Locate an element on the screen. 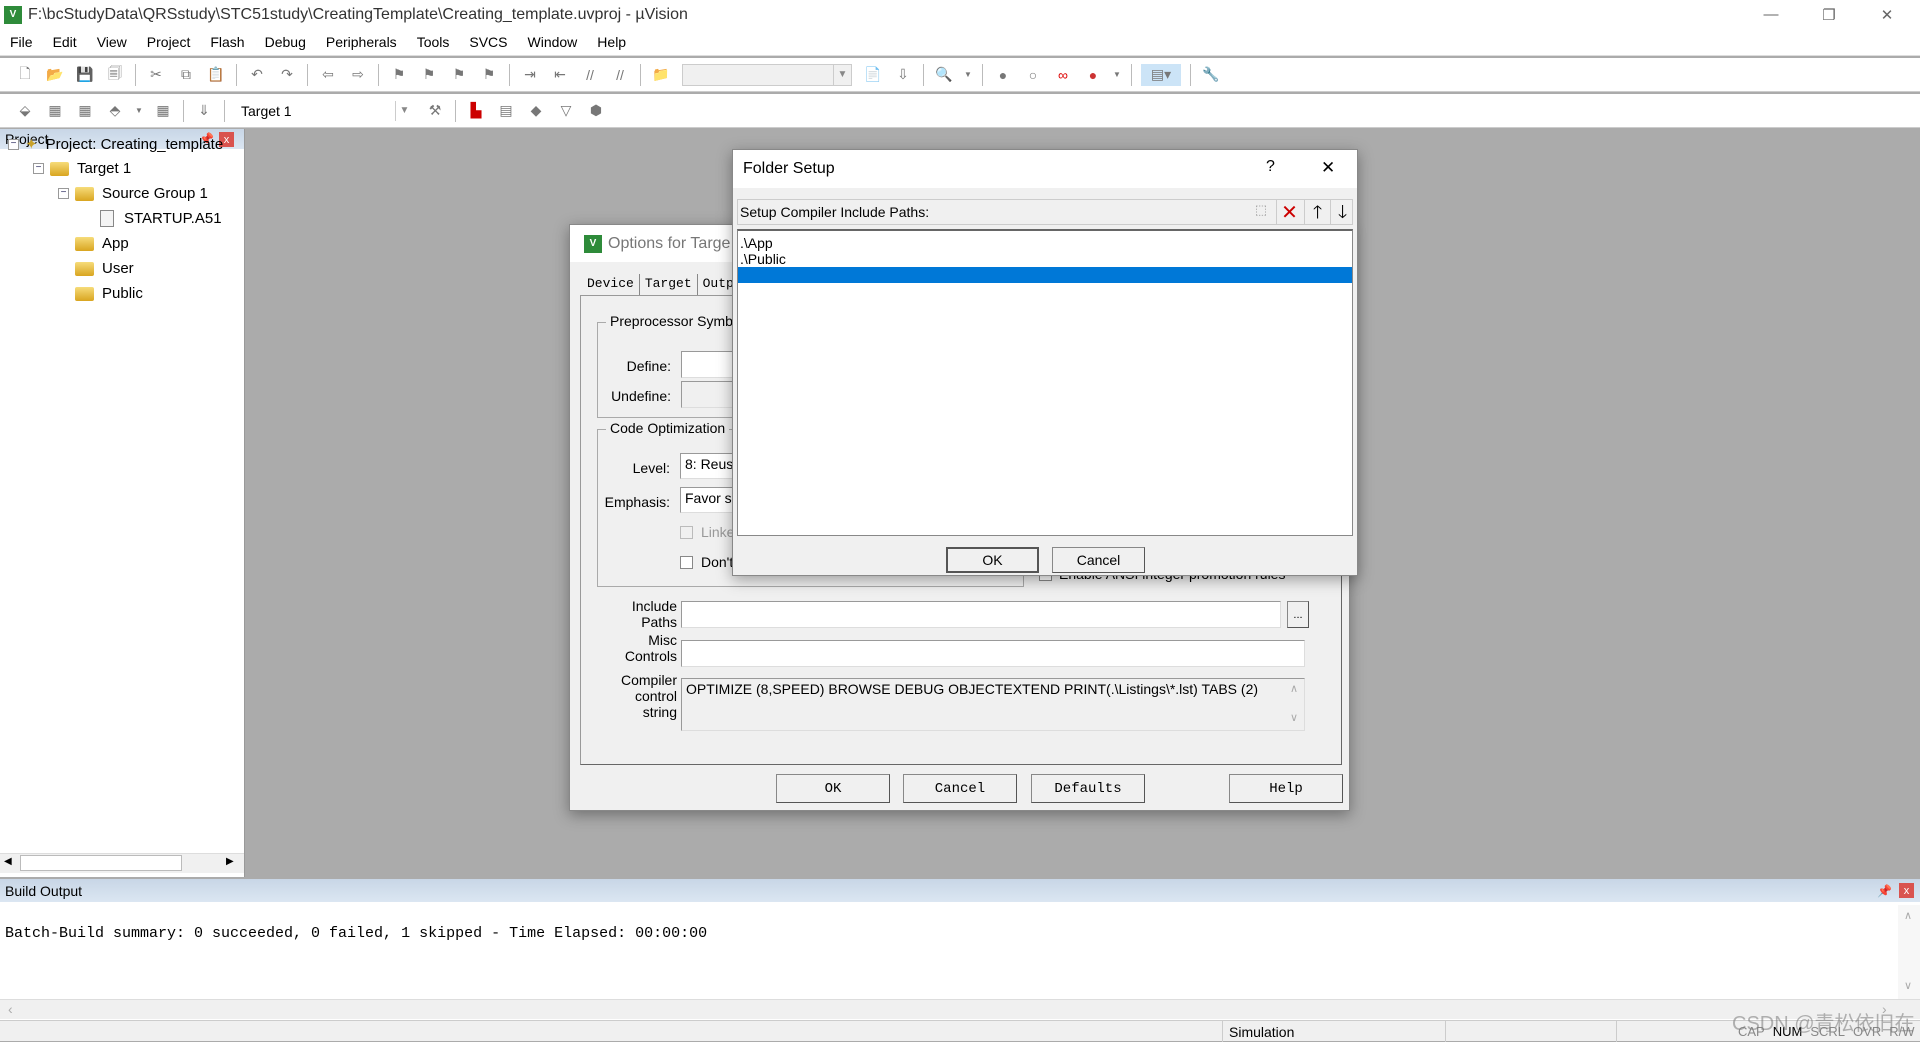 The height and width of the screenshot is (1042, 1920). tab-device: Device is located at coordinates (611, 285).